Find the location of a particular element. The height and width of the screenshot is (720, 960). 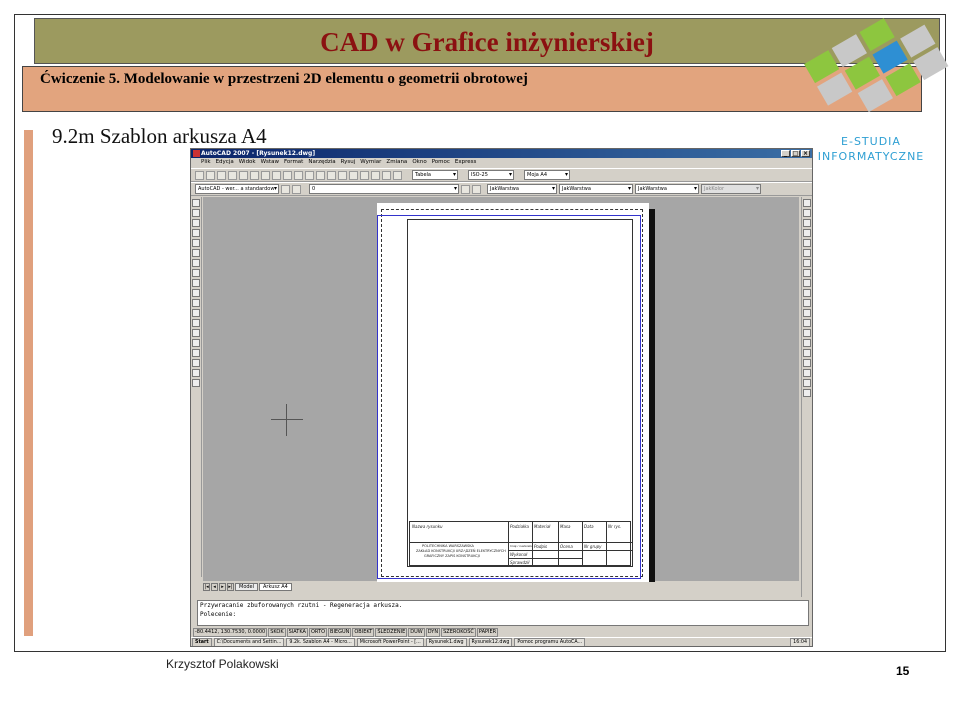

fillet-icon is located at coordinates (807, 343).